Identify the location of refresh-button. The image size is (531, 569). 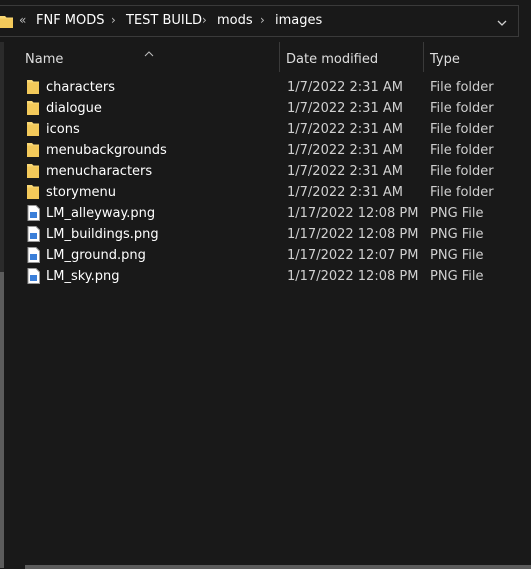
(525, 21).